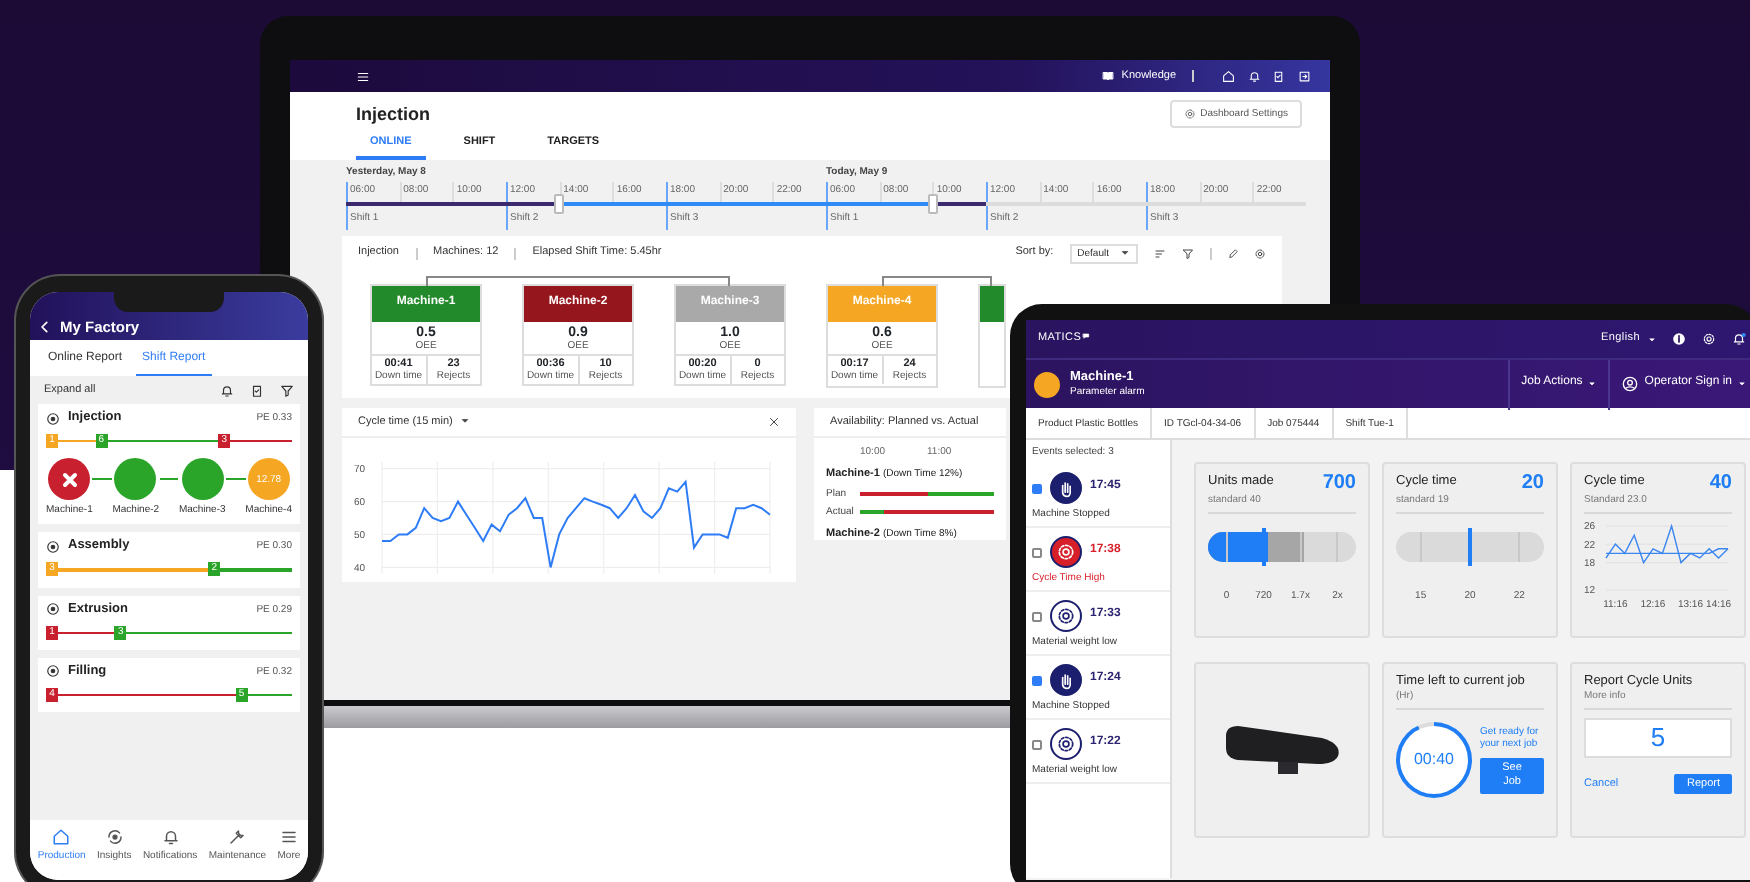  Describe the element at coordinates (1532, 484) in the screenshot. I see `card-value: 20` at that location.